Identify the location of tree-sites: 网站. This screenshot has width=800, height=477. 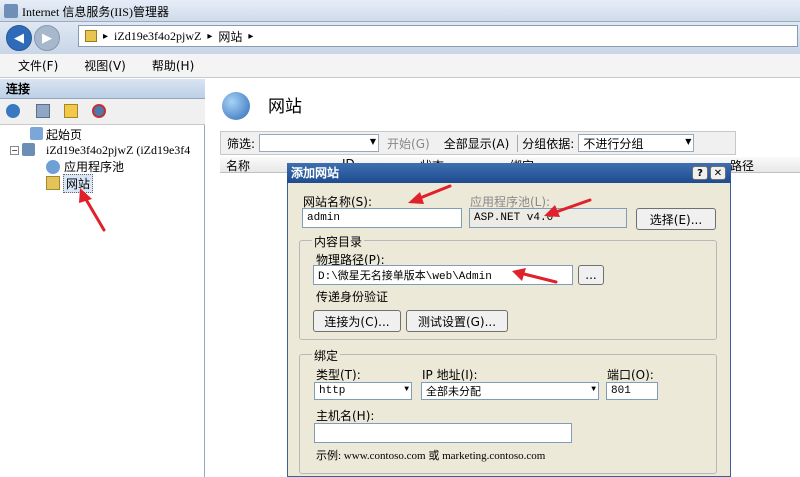
(78, 183).